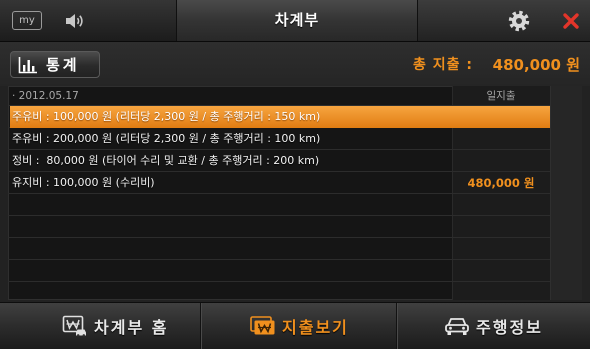 The height and width of the screenshot is (349, 590). Describe the element at coordinates (83, 182) in the screenshot. I see `row-text: 유지비 : 100,000 원 (수리비)` at that location.